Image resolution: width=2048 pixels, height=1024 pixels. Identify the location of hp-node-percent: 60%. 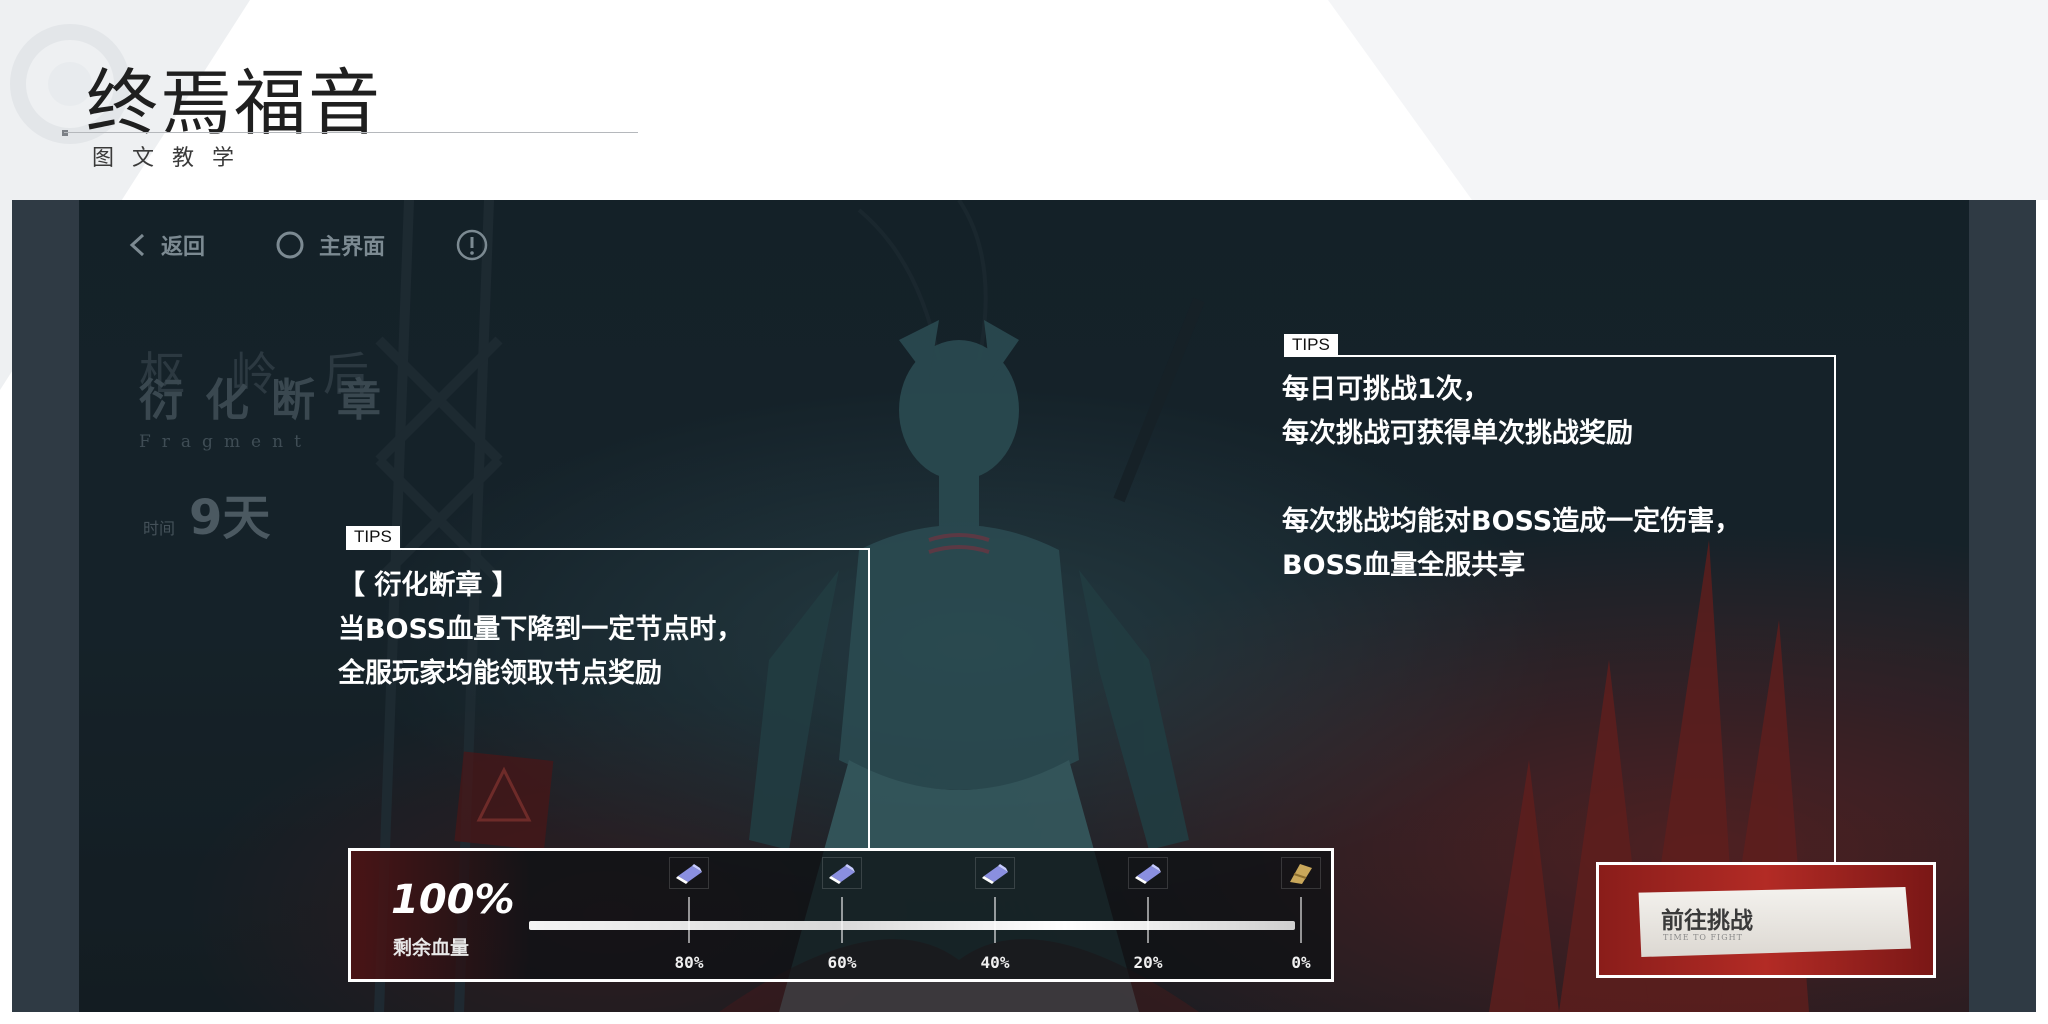
(842, 962).